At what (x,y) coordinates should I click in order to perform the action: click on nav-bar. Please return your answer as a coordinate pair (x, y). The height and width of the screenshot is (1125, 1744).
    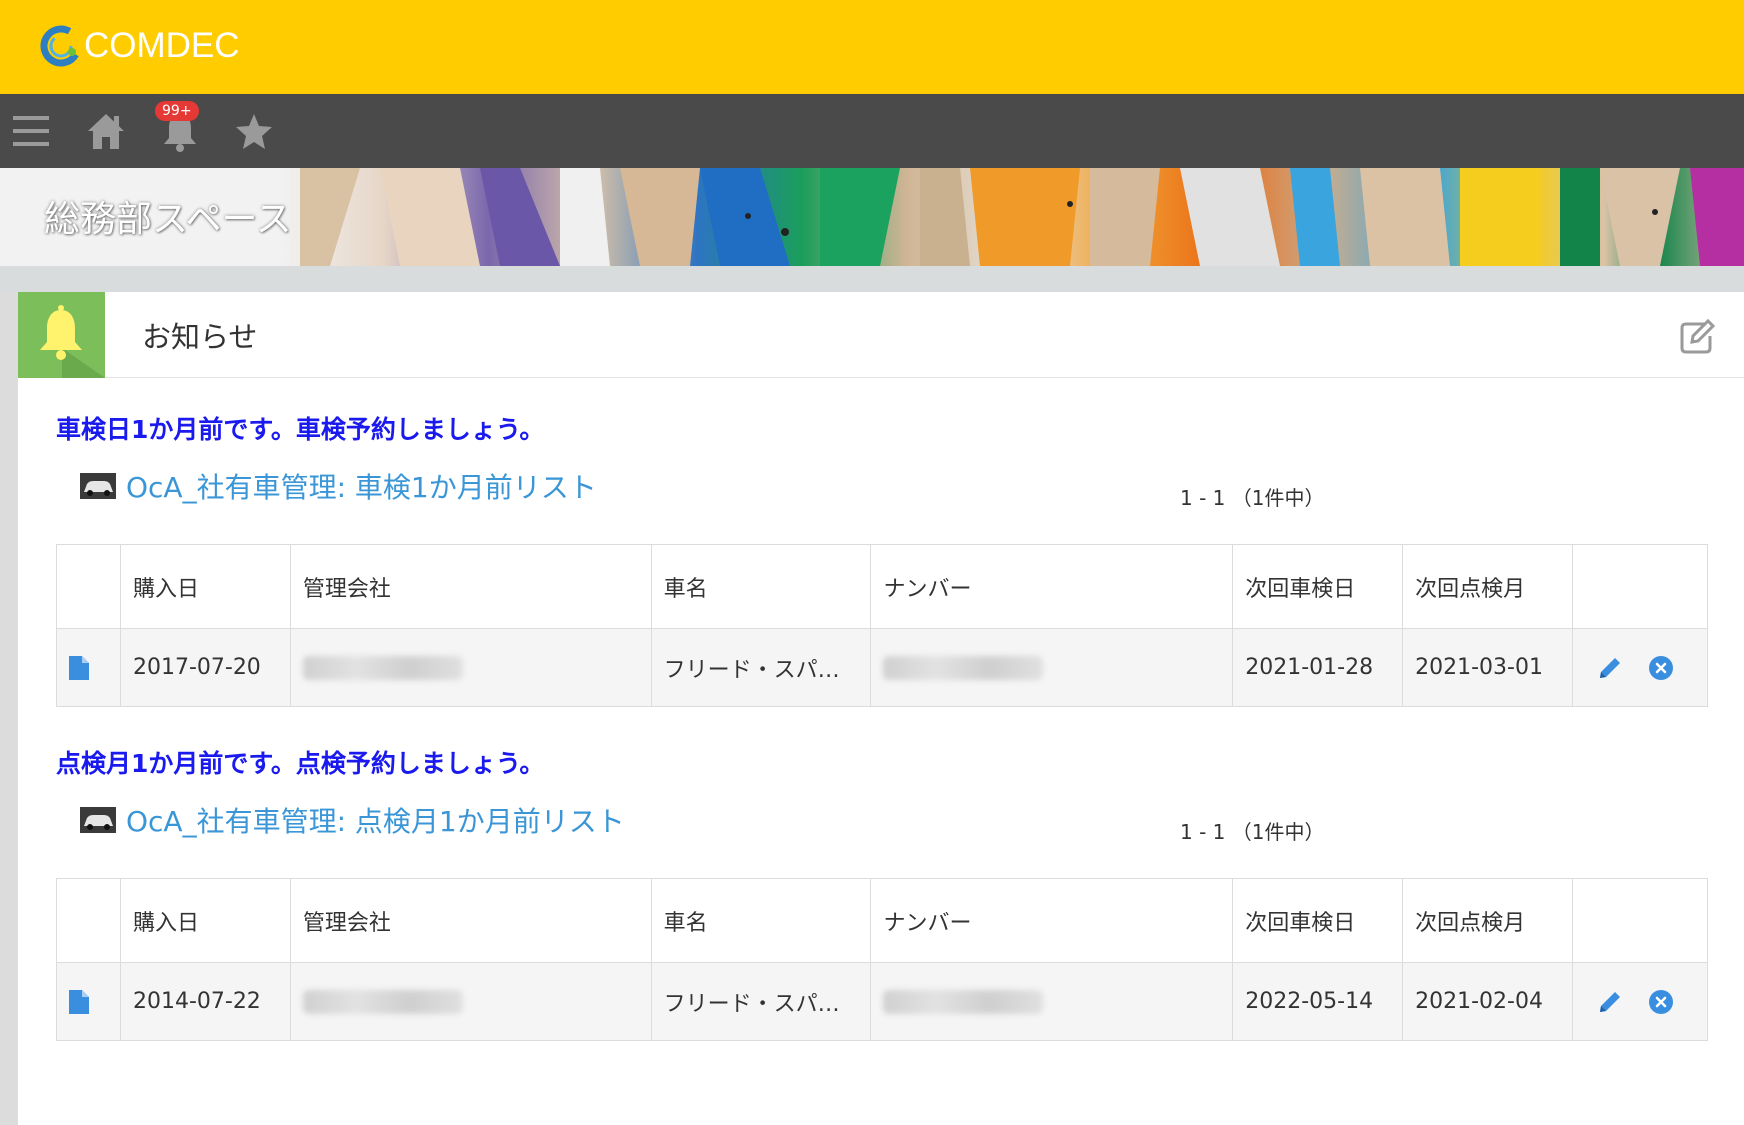
    Looking at the image, I should click on (872, 131).